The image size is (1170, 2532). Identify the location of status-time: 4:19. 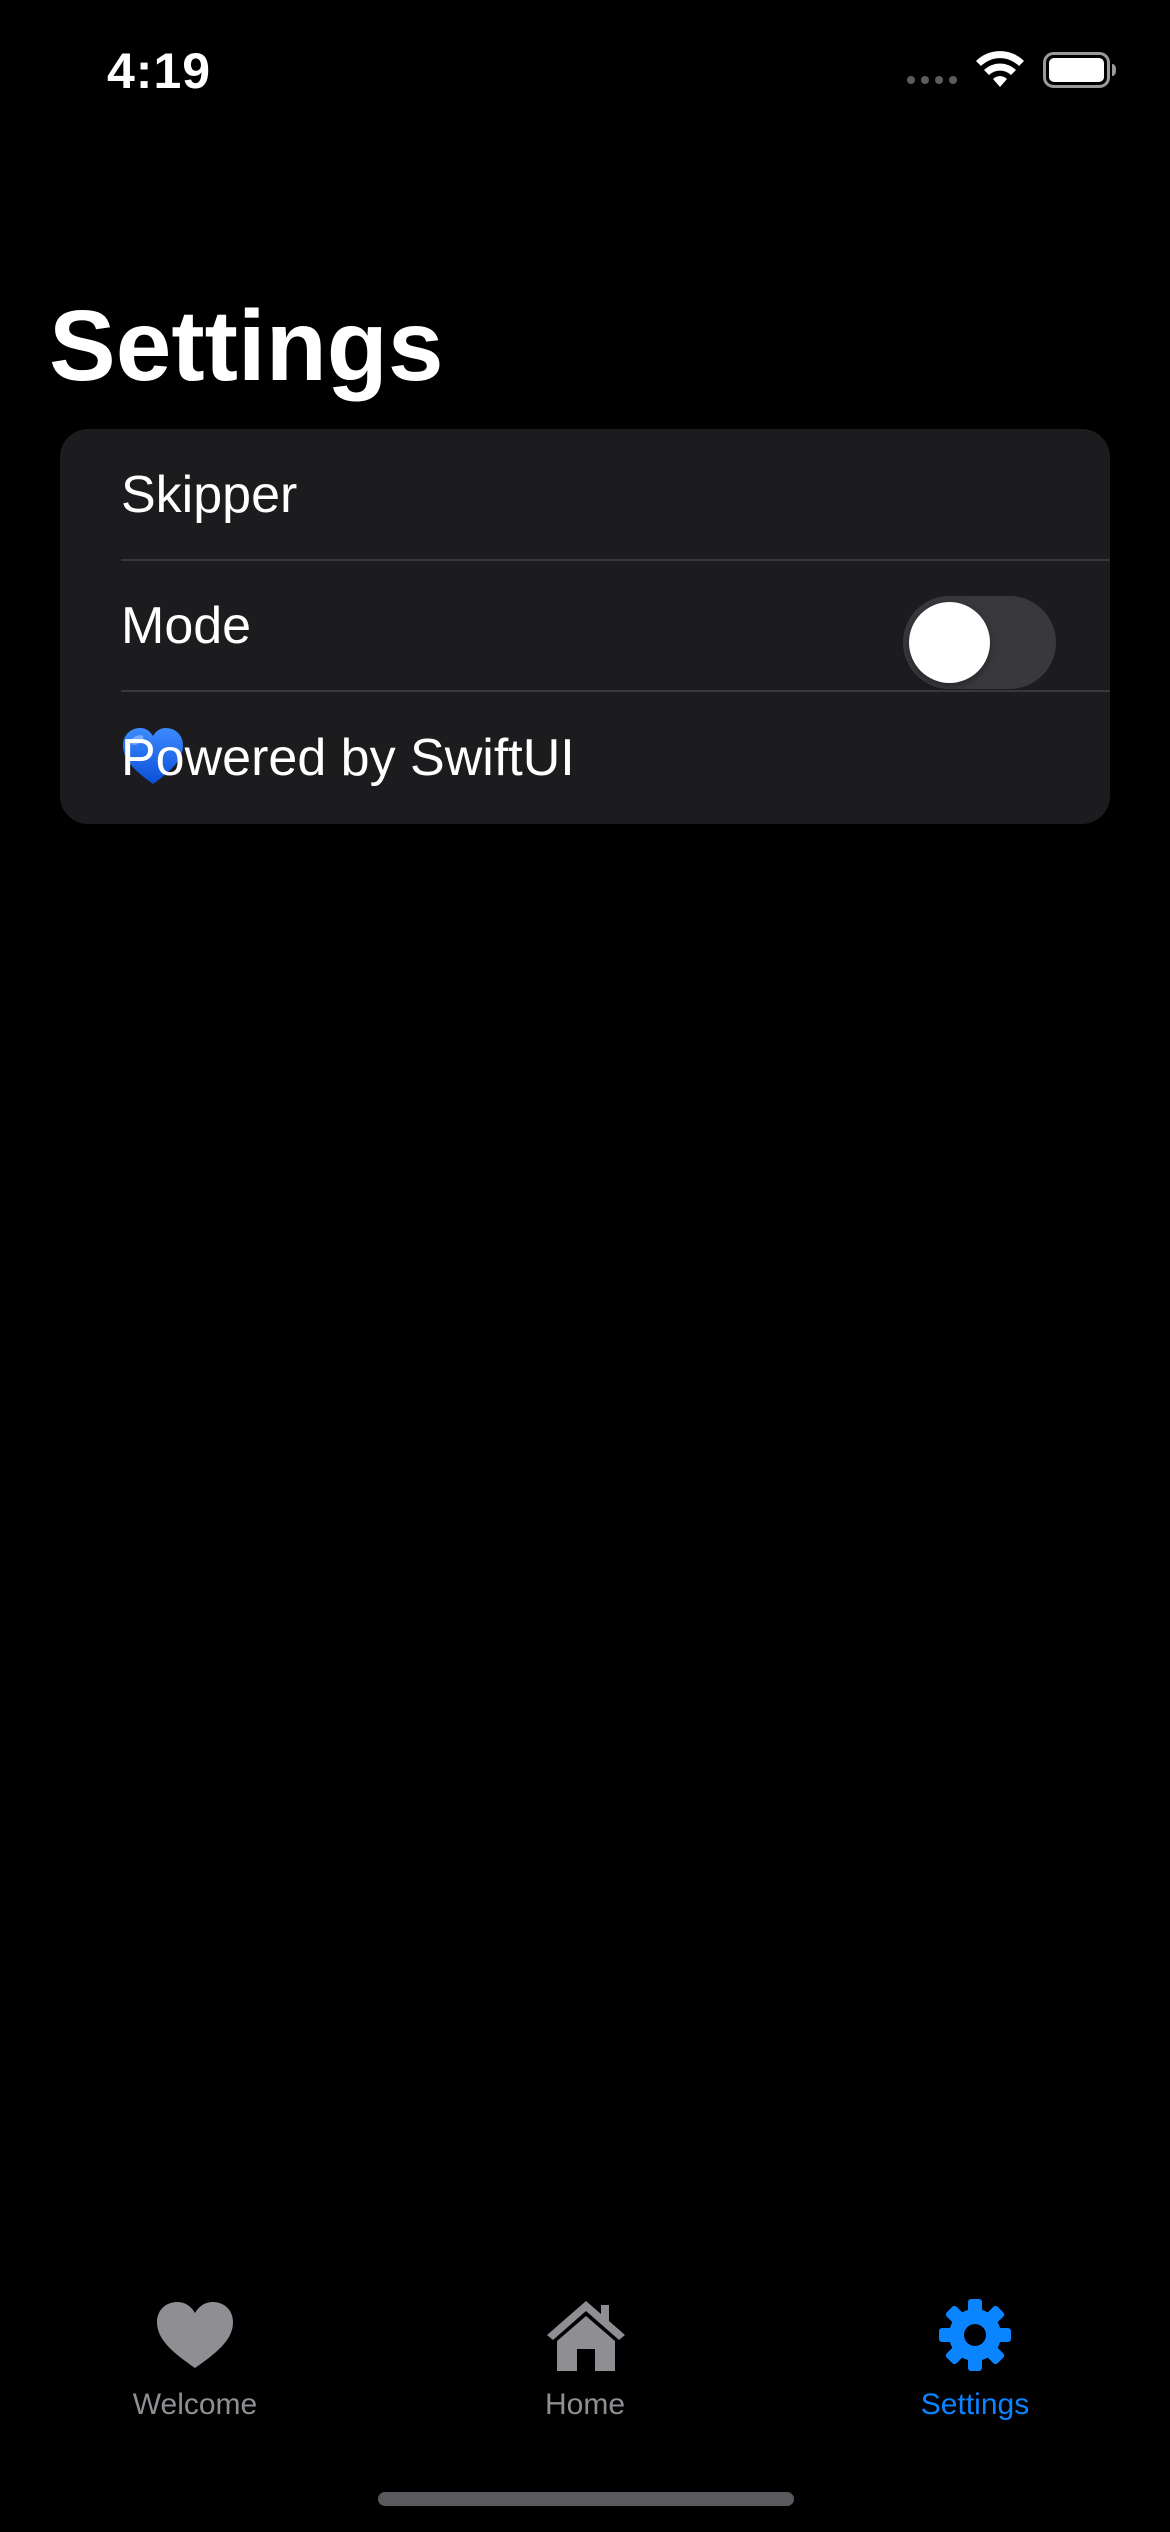
(159, 71).